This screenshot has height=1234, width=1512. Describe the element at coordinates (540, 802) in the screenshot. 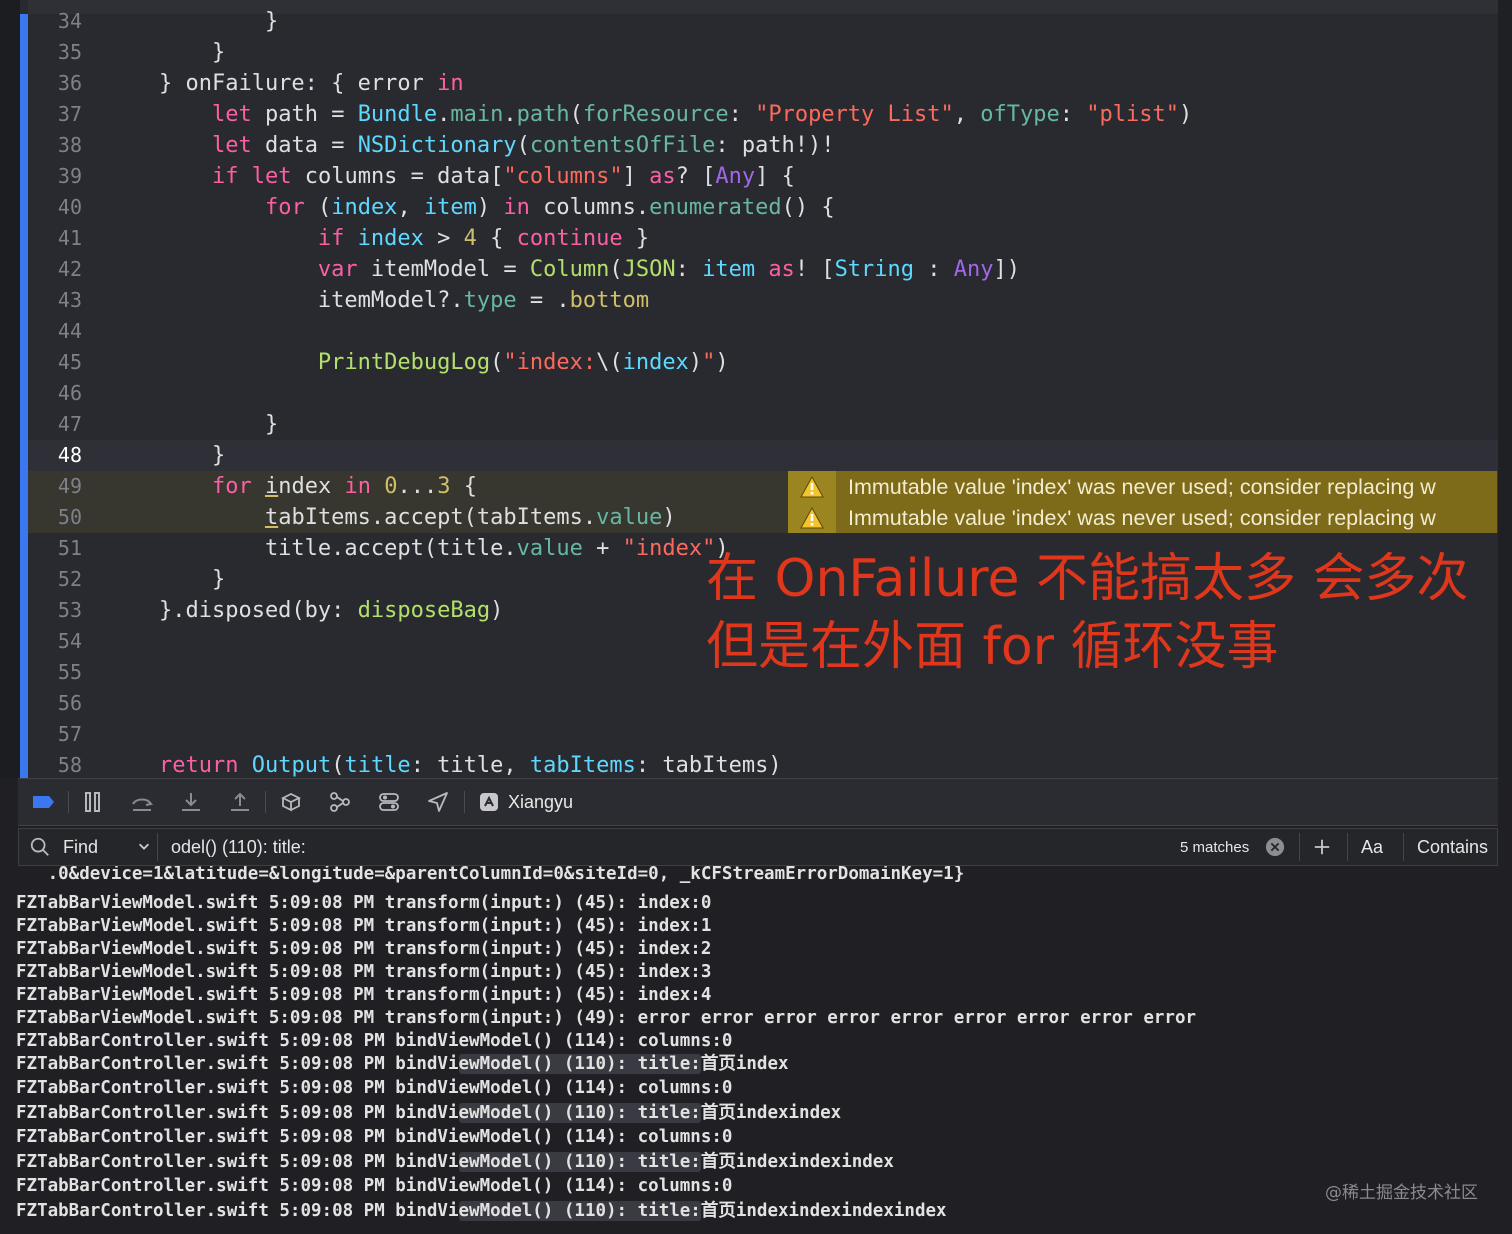

I see `process-name: Xiangyu` at that location.